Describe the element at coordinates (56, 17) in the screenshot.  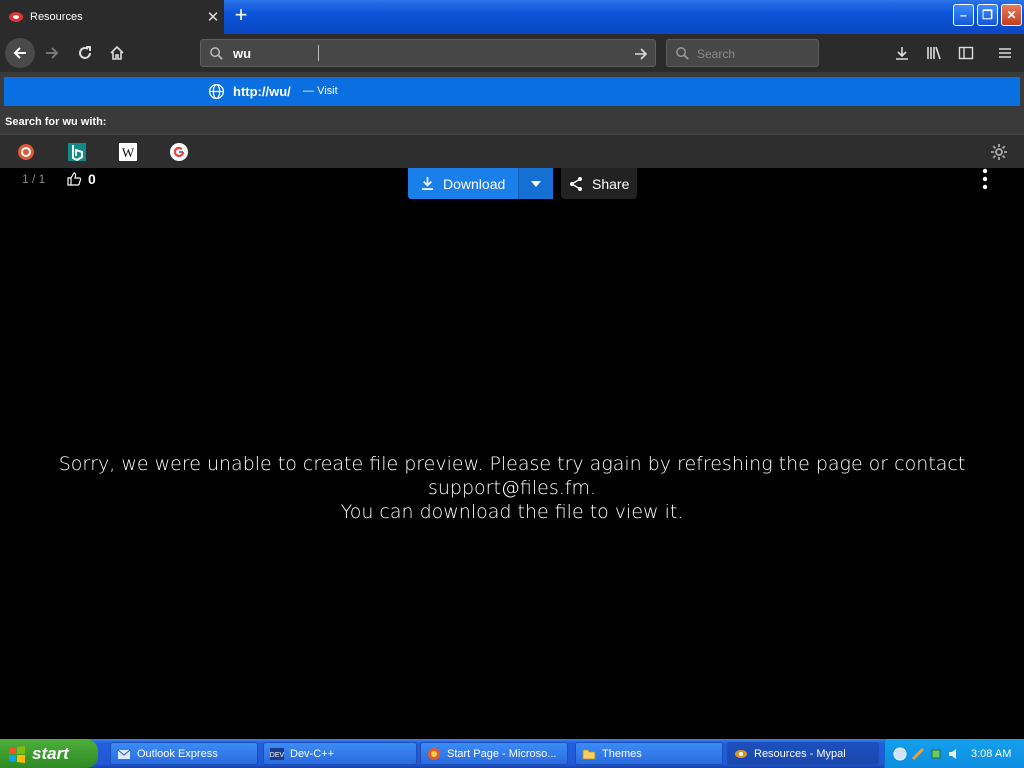
I see `tab-title: Resources` at that location.